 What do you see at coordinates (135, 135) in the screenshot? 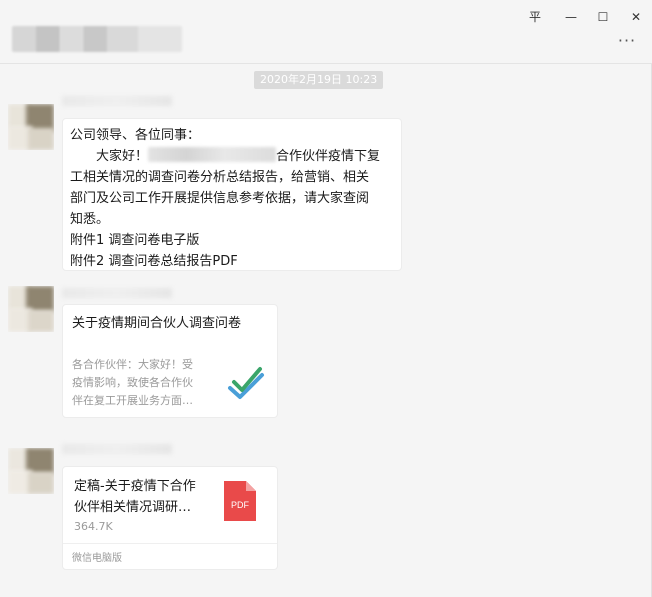
I see `message-line: 公司领导、各位同事：` at bounding box center [135, 135].